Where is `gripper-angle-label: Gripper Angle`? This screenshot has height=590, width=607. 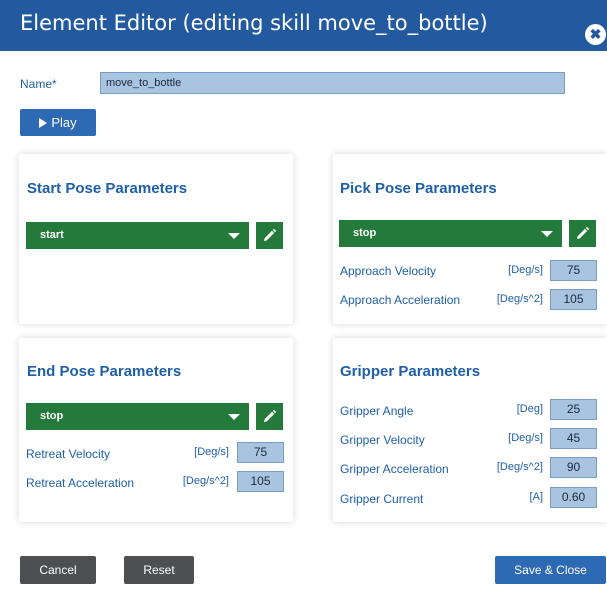 gripper-angle-label: Gripper Angle is located at coordinates (377, 411).